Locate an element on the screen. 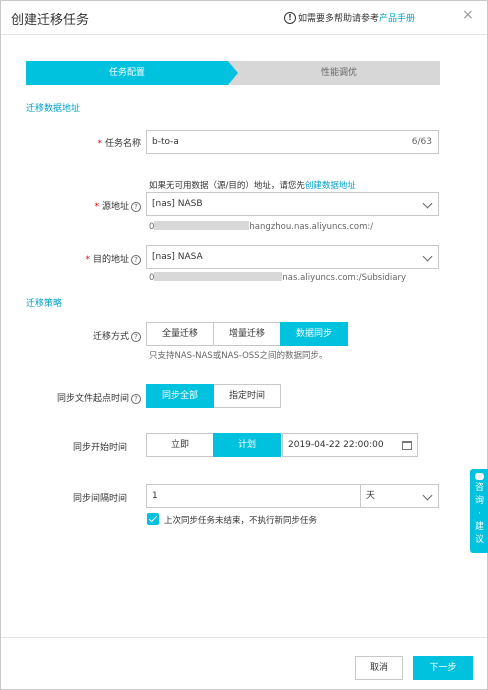 This screenshot has height=690, width=488. destination-value: [nas] NASA is located at coordinates (177, 257).